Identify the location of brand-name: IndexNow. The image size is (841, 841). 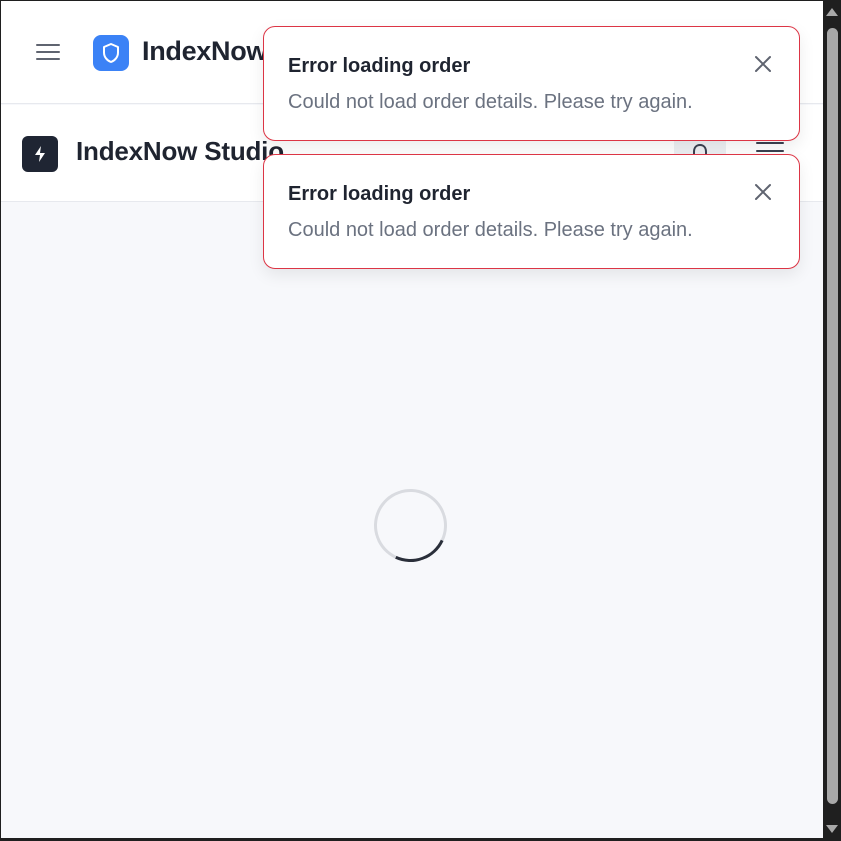
(204, 51).